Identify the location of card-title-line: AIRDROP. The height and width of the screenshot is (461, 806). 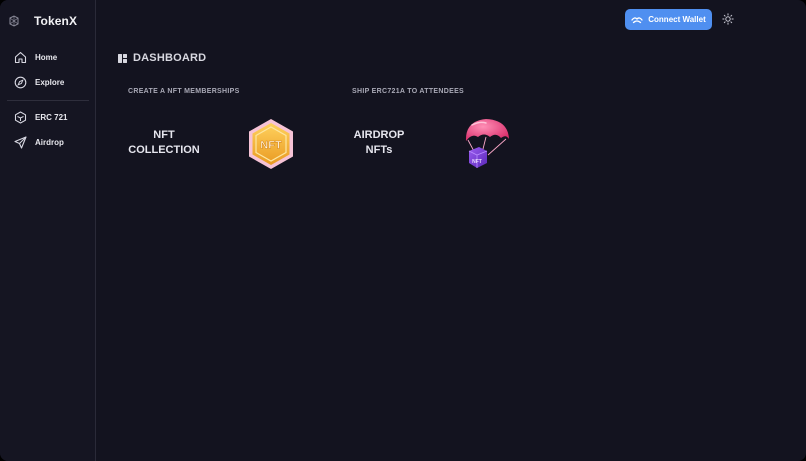
(379, 135).